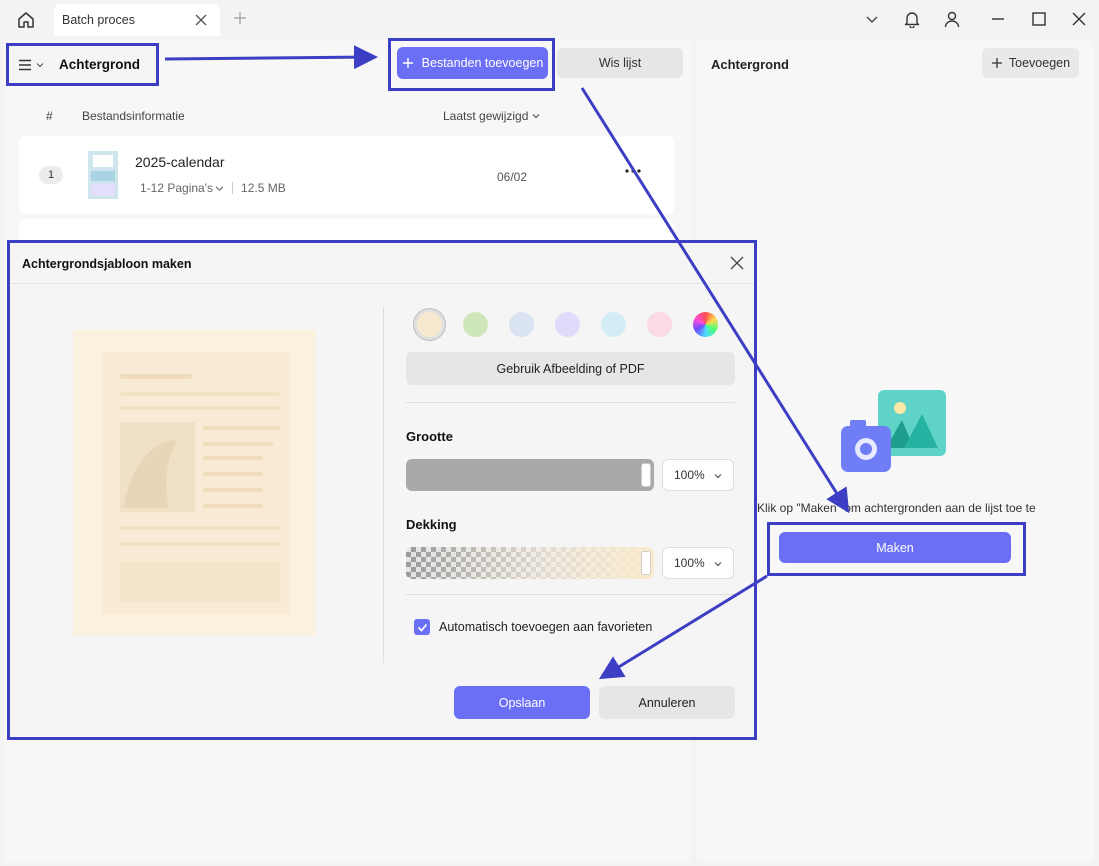 The height and width of the screenshot is (866, 1099). What do you see at coordinates (895, 547) in the screenshot?
I see `make-button: Maken` at bounding box center [895, 547].